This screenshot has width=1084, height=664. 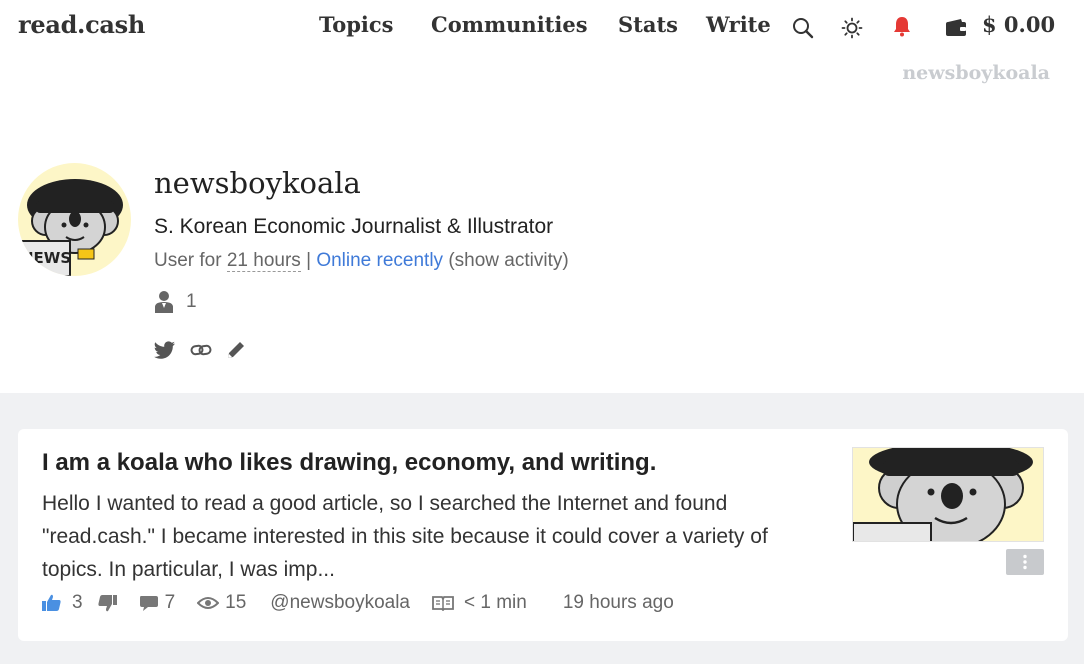 What do you see at coordinates (81, 24) in the screenshot?
I see `site-logo: read.cash` at bounding box center [81, 24].